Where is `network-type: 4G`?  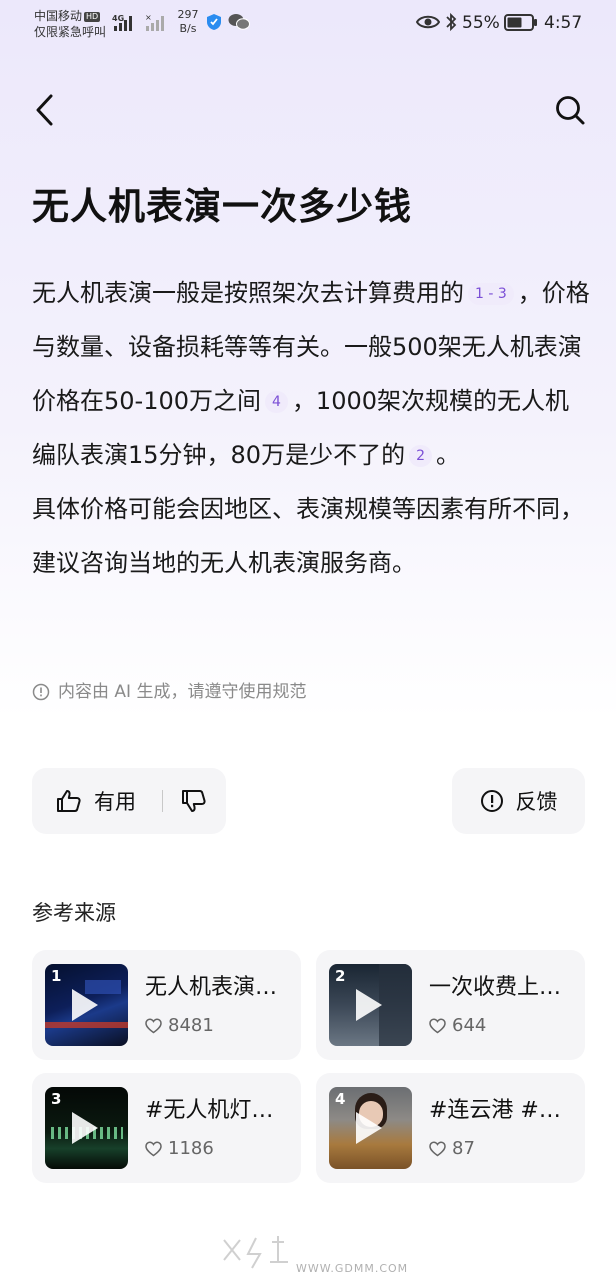
network-type: 4G is located at coordinates (118, 18).